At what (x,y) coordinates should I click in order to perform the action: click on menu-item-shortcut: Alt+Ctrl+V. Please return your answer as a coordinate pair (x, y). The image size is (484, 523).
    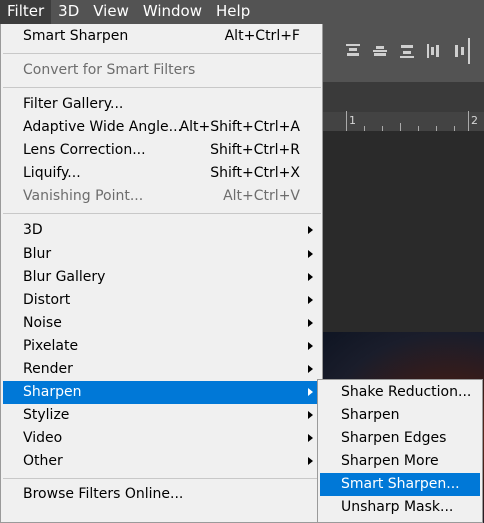
    Looking at the image, I should click on (261, 196).